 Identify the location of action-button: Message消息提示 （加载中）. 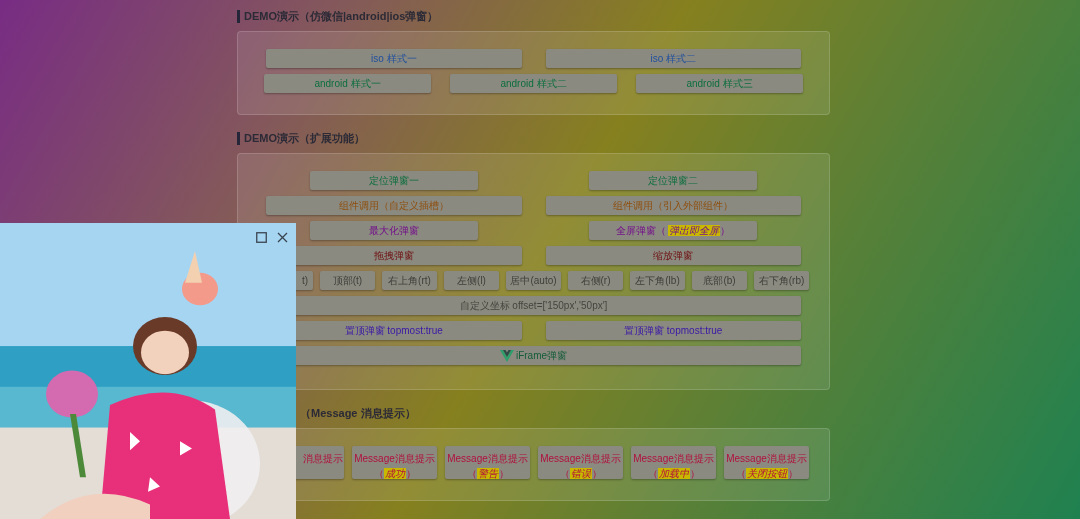
(673, 462).